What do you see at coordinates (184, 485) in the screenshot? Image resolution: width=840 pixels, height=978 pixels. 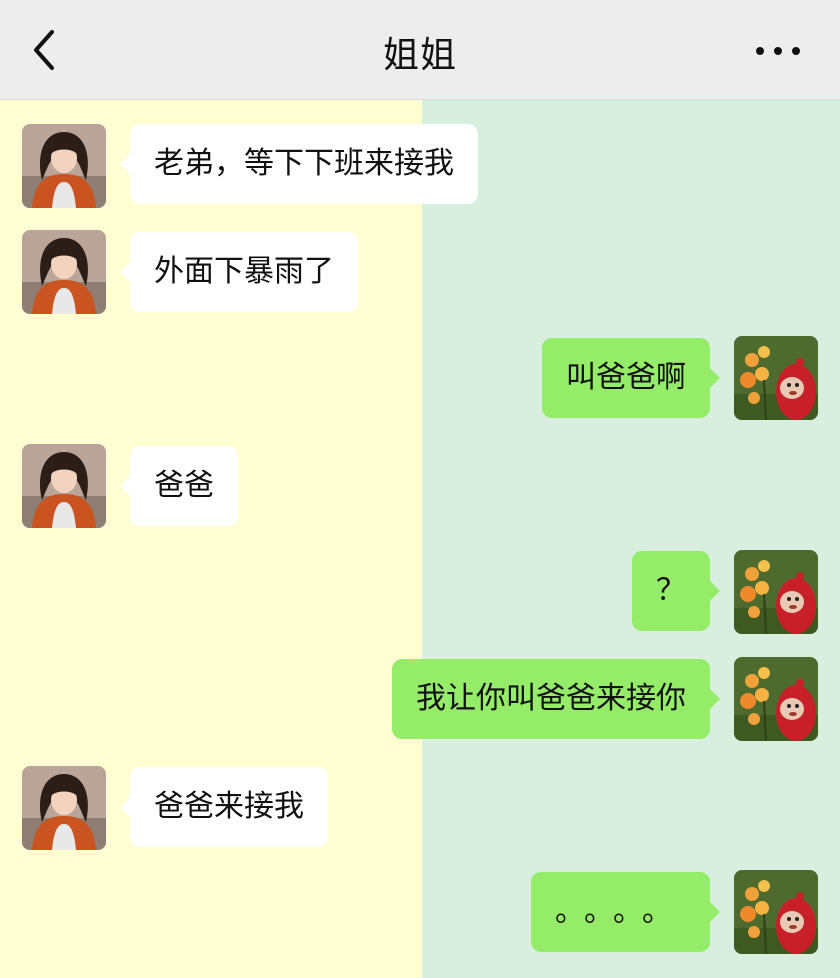 I see `message-text: 爸爸` at bounding box center [184, 485].